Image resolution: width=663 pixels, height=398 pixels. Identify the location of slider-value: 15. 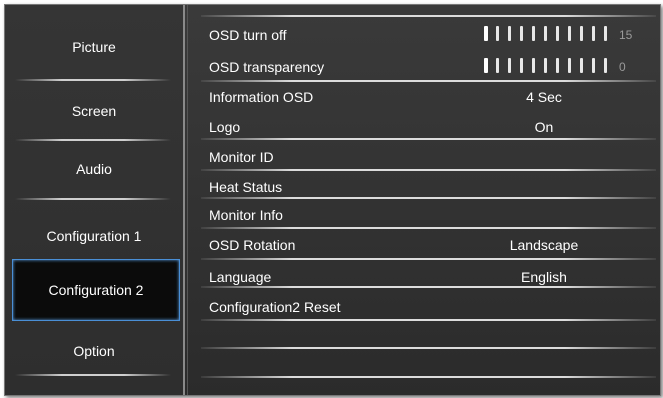
(626, 35).